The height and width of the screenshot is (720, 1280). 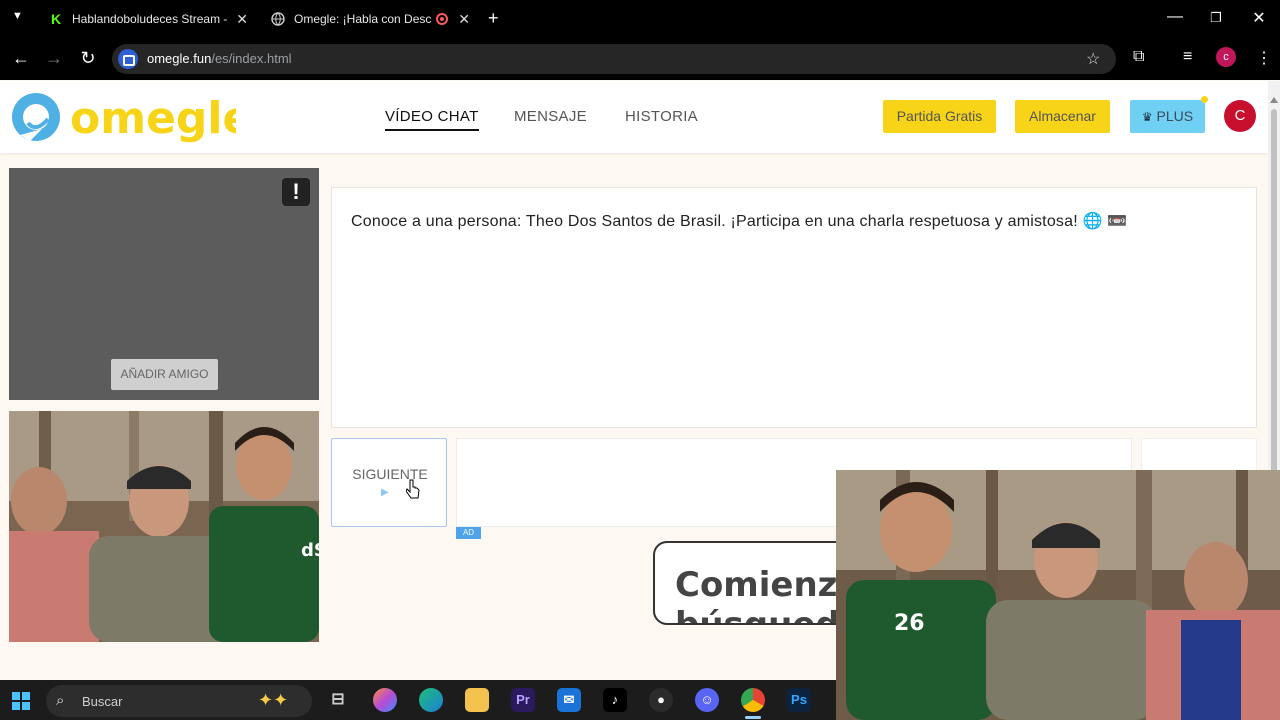 I want to click on next-button-label: SIGUIENTE, so click(x=390, y=474).